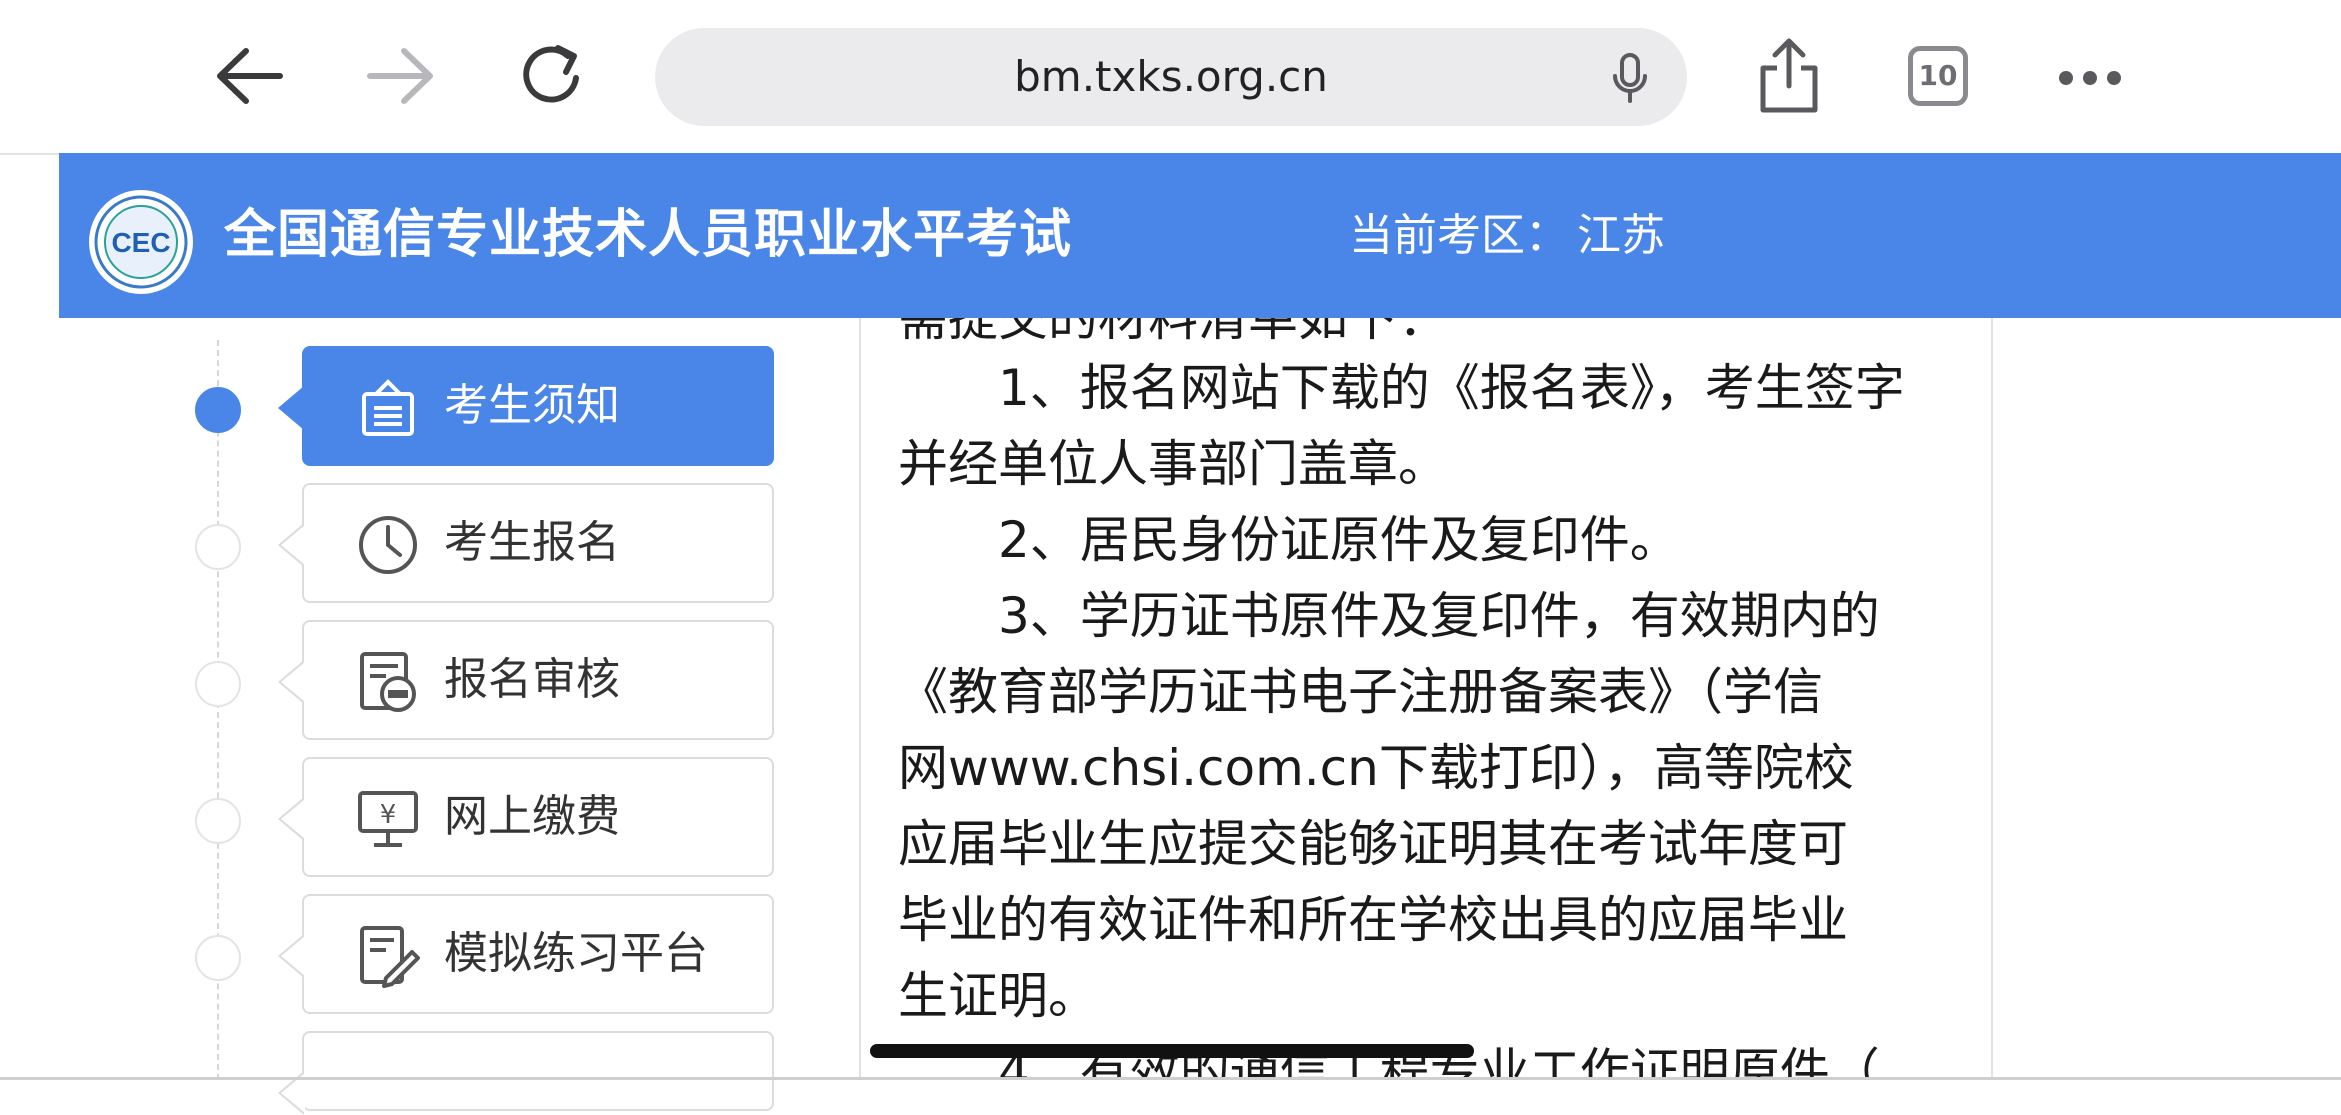  What do you see at coordinates (576, 953) in the screenshot?
I see `nav-label: 模拟练习平台` at bounding box center [576, 953].